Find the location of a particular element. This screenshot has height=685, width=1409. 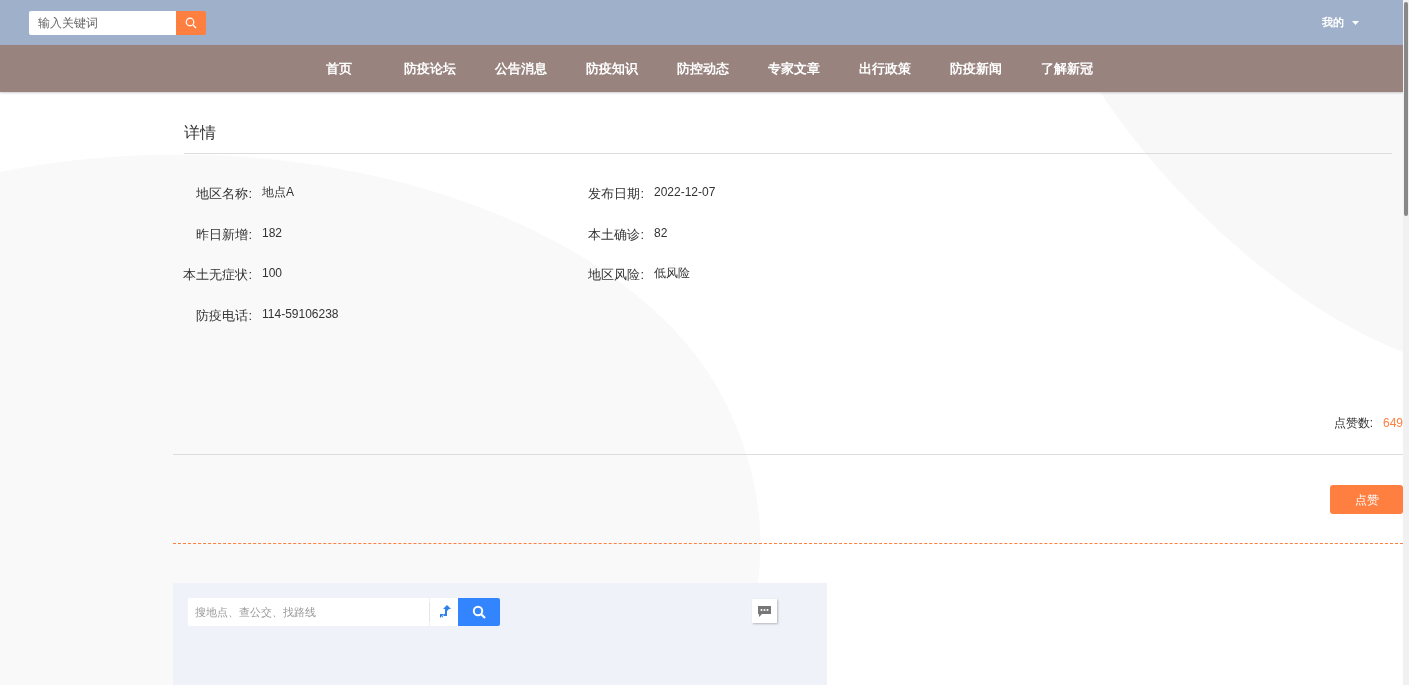

map: 搜地点、查公交、找路线 is located at coordinates (500, 634).